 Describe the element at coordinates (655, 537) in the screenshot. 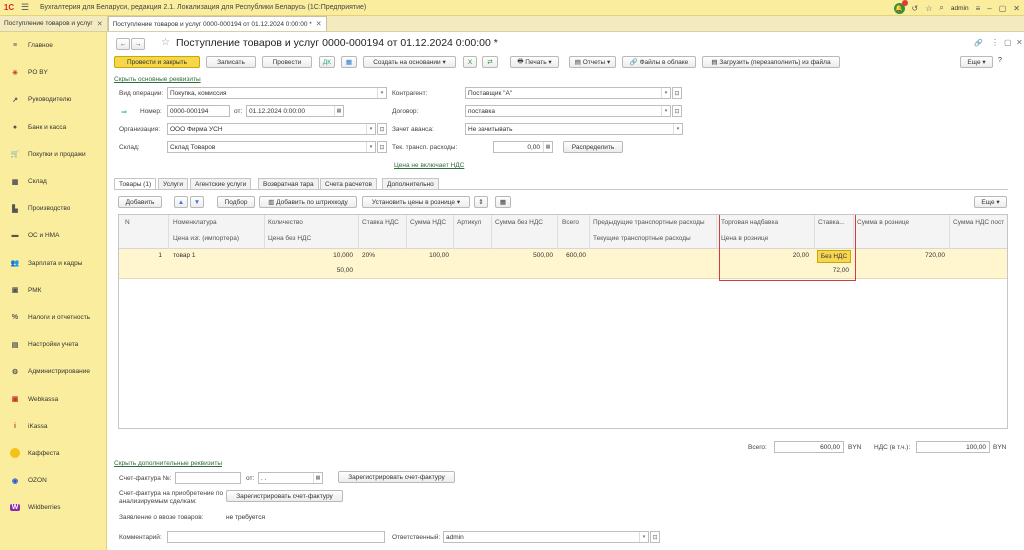

I see `open-responsible-icon: ⊡` at that location.